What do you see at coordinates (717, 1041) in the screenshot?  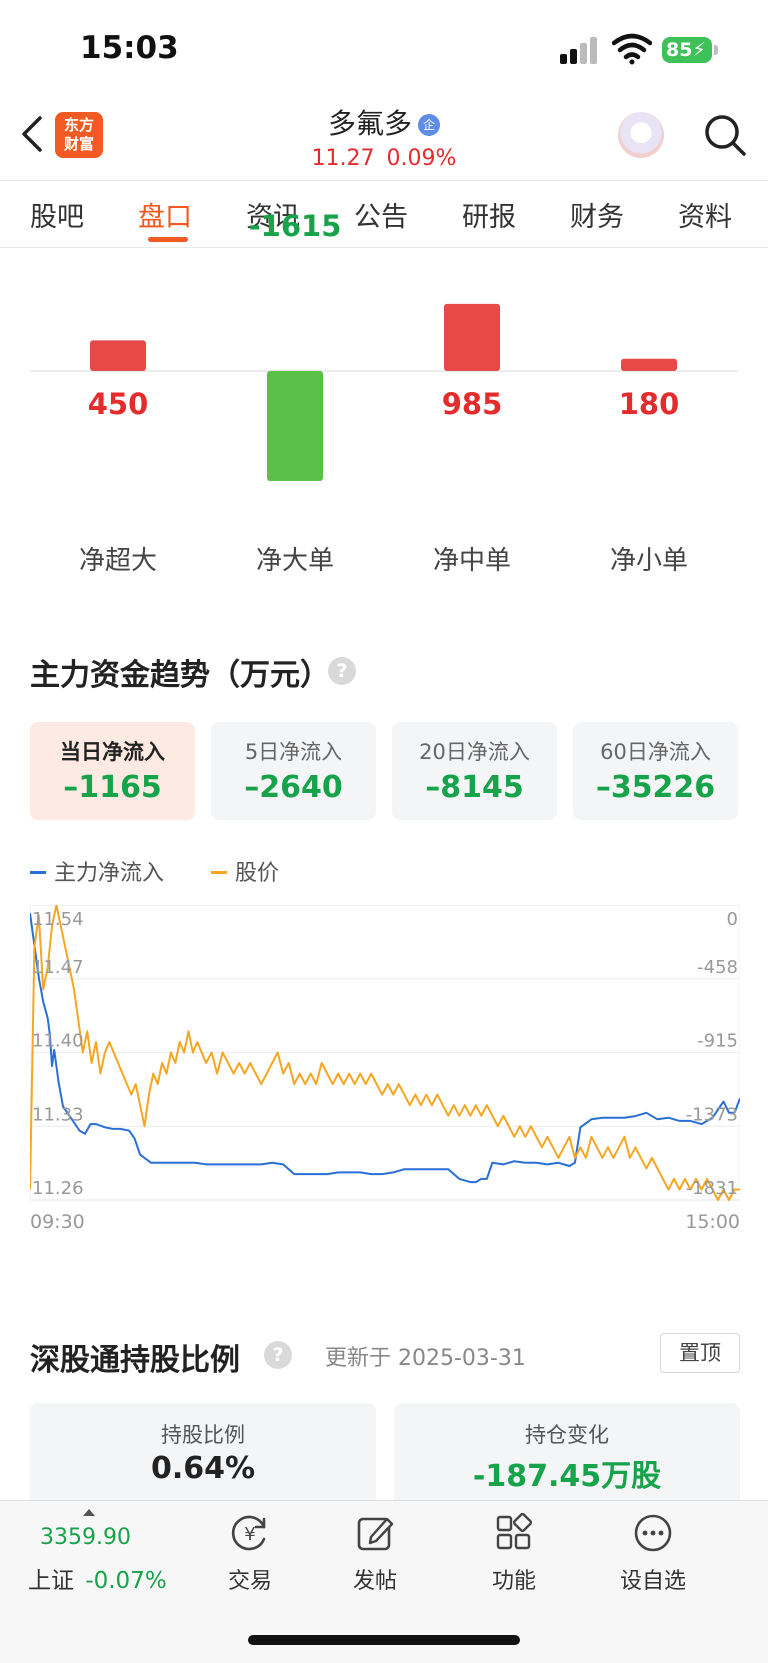 I see `right-tick-label: -915` at bounding box center [717, 1041].